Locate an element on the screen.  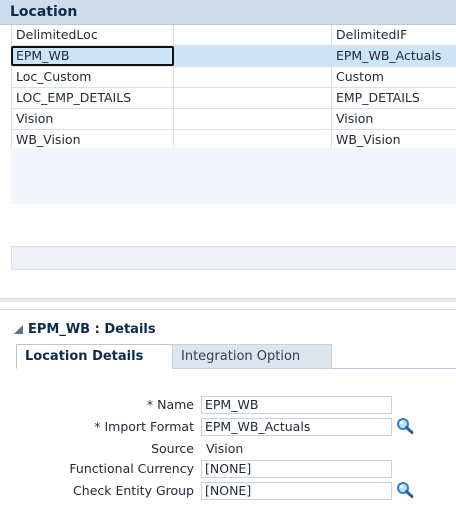
import-format-label: * Import Format is located at coordinates (144, 426).